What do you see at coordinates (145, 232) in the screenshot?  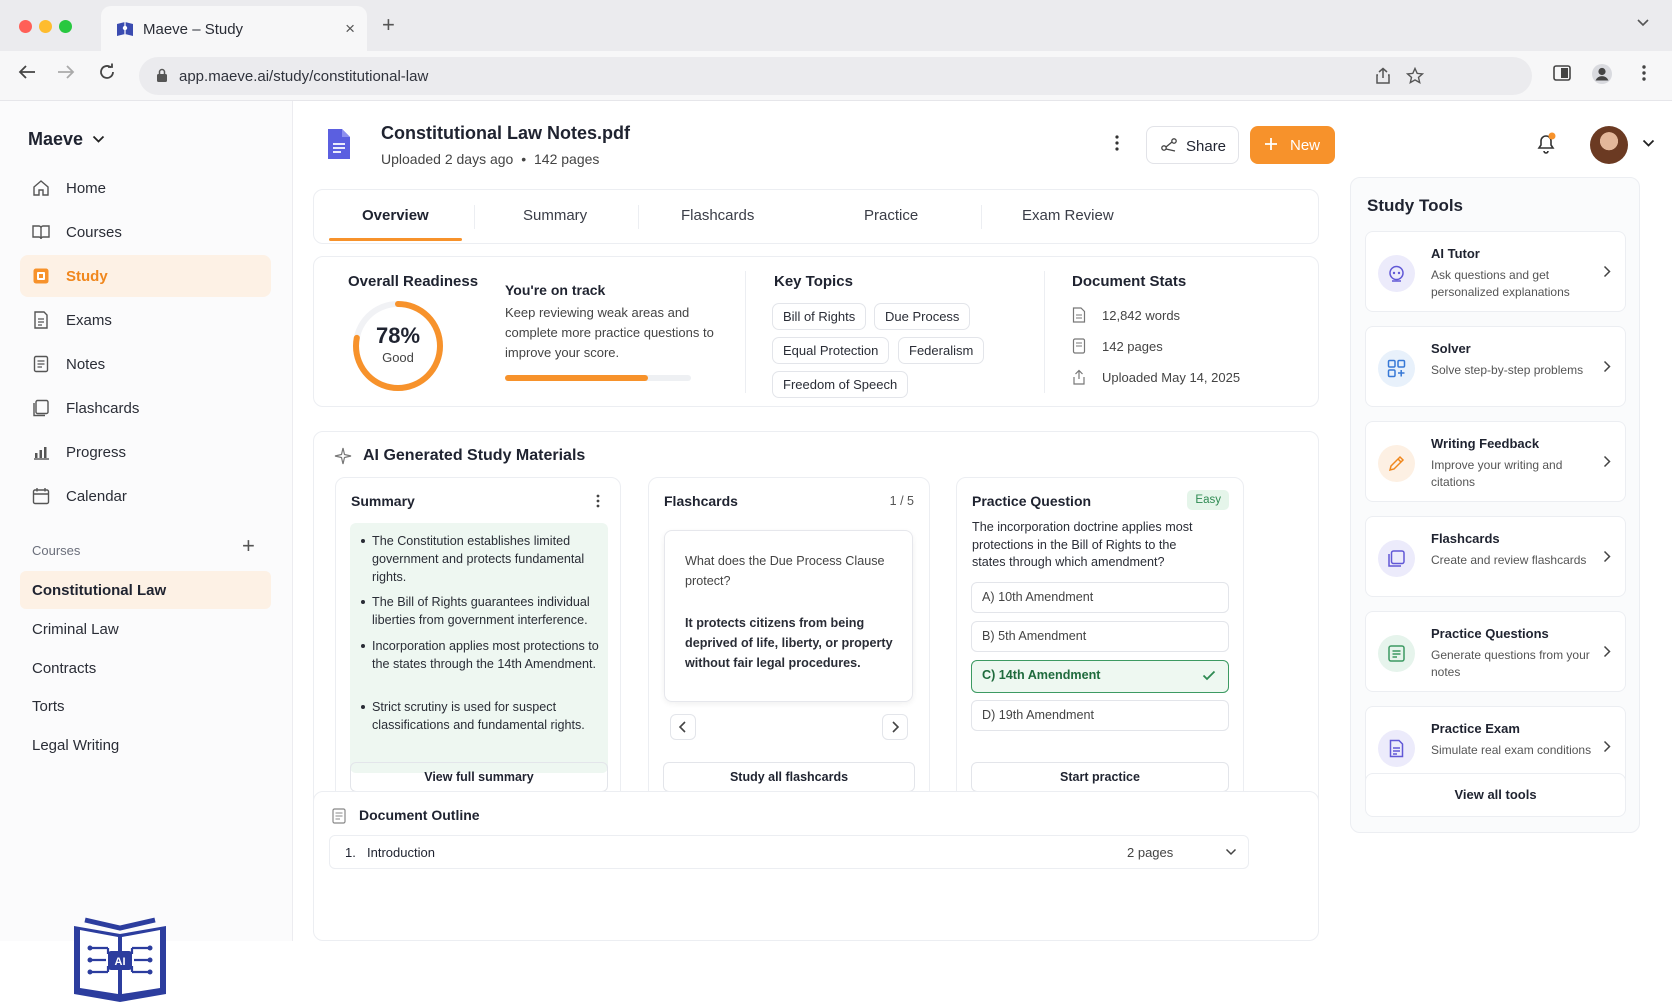 I see `nav-item-courses: Courses` at bounding box center [145, 232].